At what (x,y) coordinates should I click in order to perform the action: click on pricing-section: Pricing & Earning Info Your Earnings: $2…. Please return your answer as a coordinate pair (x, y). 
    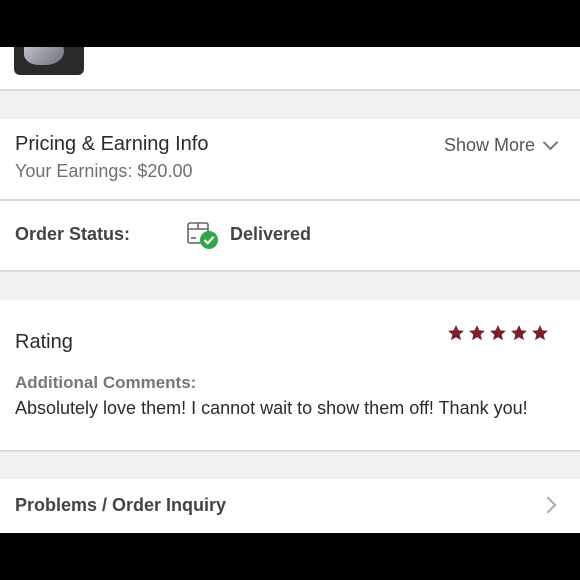
    Looking at the image, I should click on (290, 159).